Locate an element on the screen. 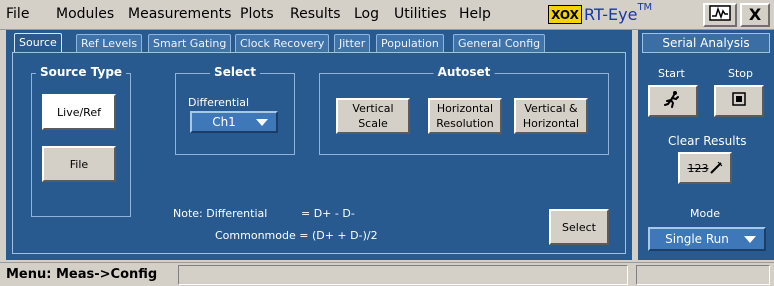 This screenshot has width=774, height=286. tab-clock-recovery: Clock Recovery is located at coordinates (282, 43).